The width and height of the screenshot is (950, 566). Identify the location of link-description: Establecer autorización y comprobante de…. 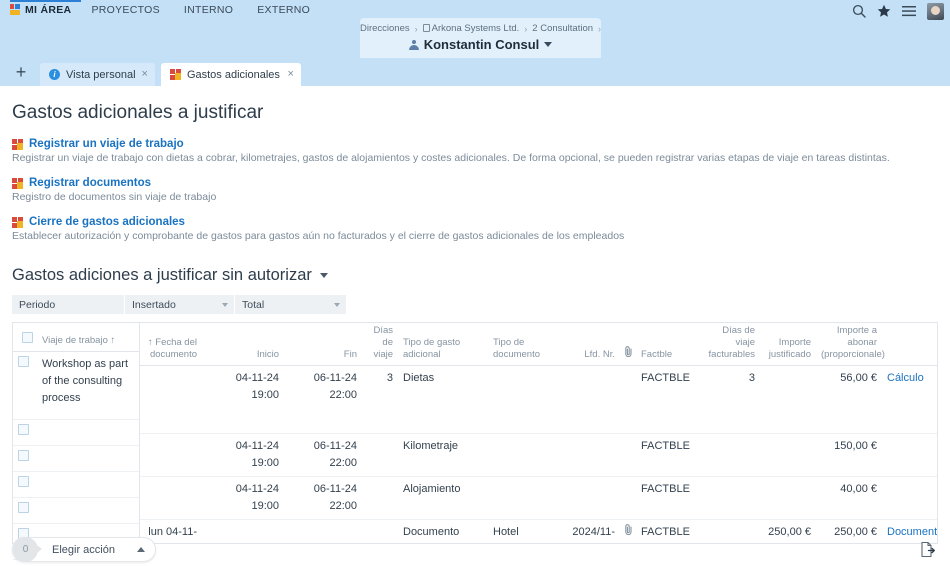
(318, 236).